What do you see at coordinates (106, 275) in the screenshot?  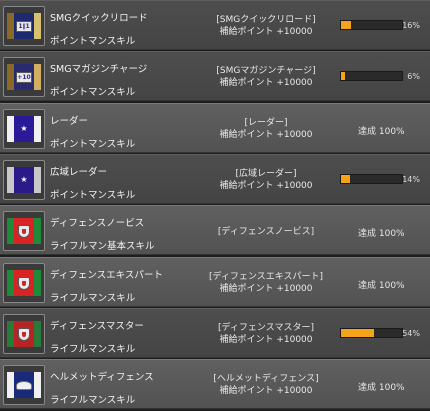 I see `skill-name: ディフェンスエキスパート` at bounding box center [106, 275].